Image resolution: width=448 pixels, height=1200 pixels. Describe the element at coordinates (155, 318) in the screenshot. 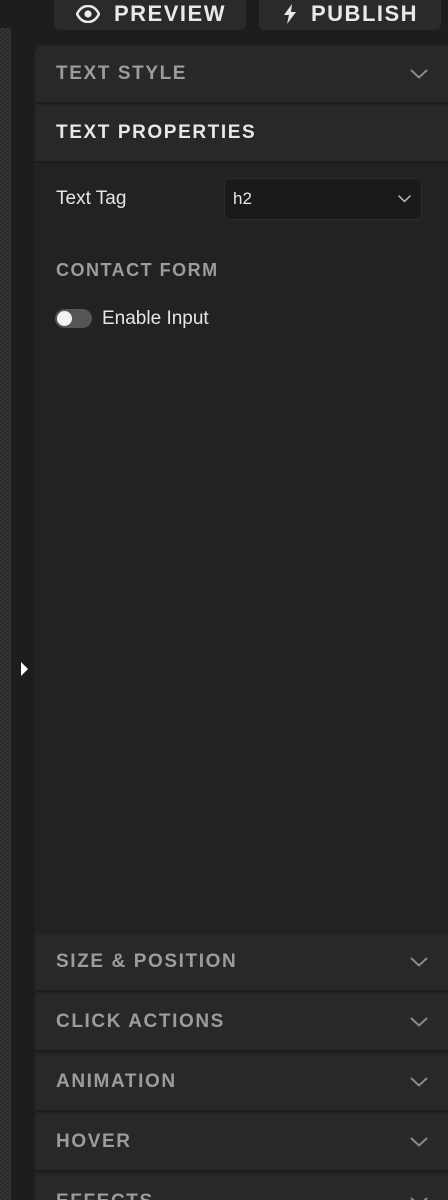

I see `enable-input-label: Enable Input` at that location.